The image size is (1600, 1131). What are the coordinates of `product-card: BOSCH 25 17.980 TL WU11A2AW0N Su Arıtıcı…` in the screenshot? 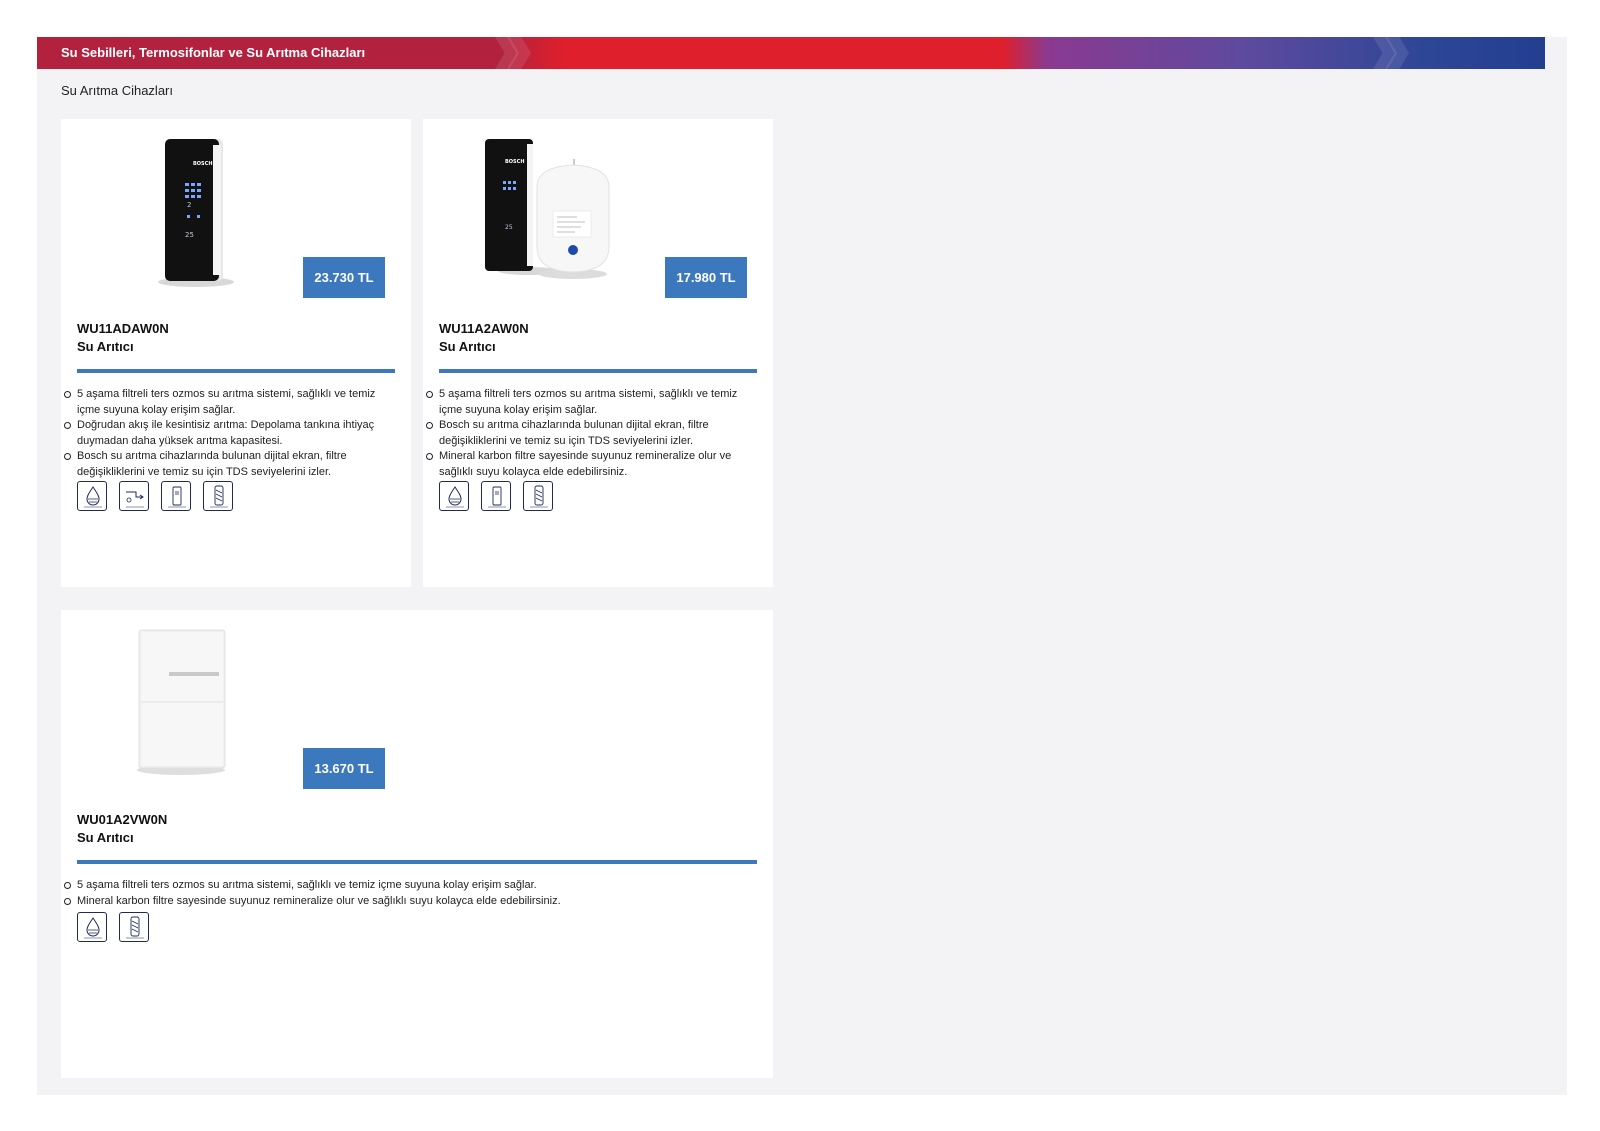 It's located at (598, 353).